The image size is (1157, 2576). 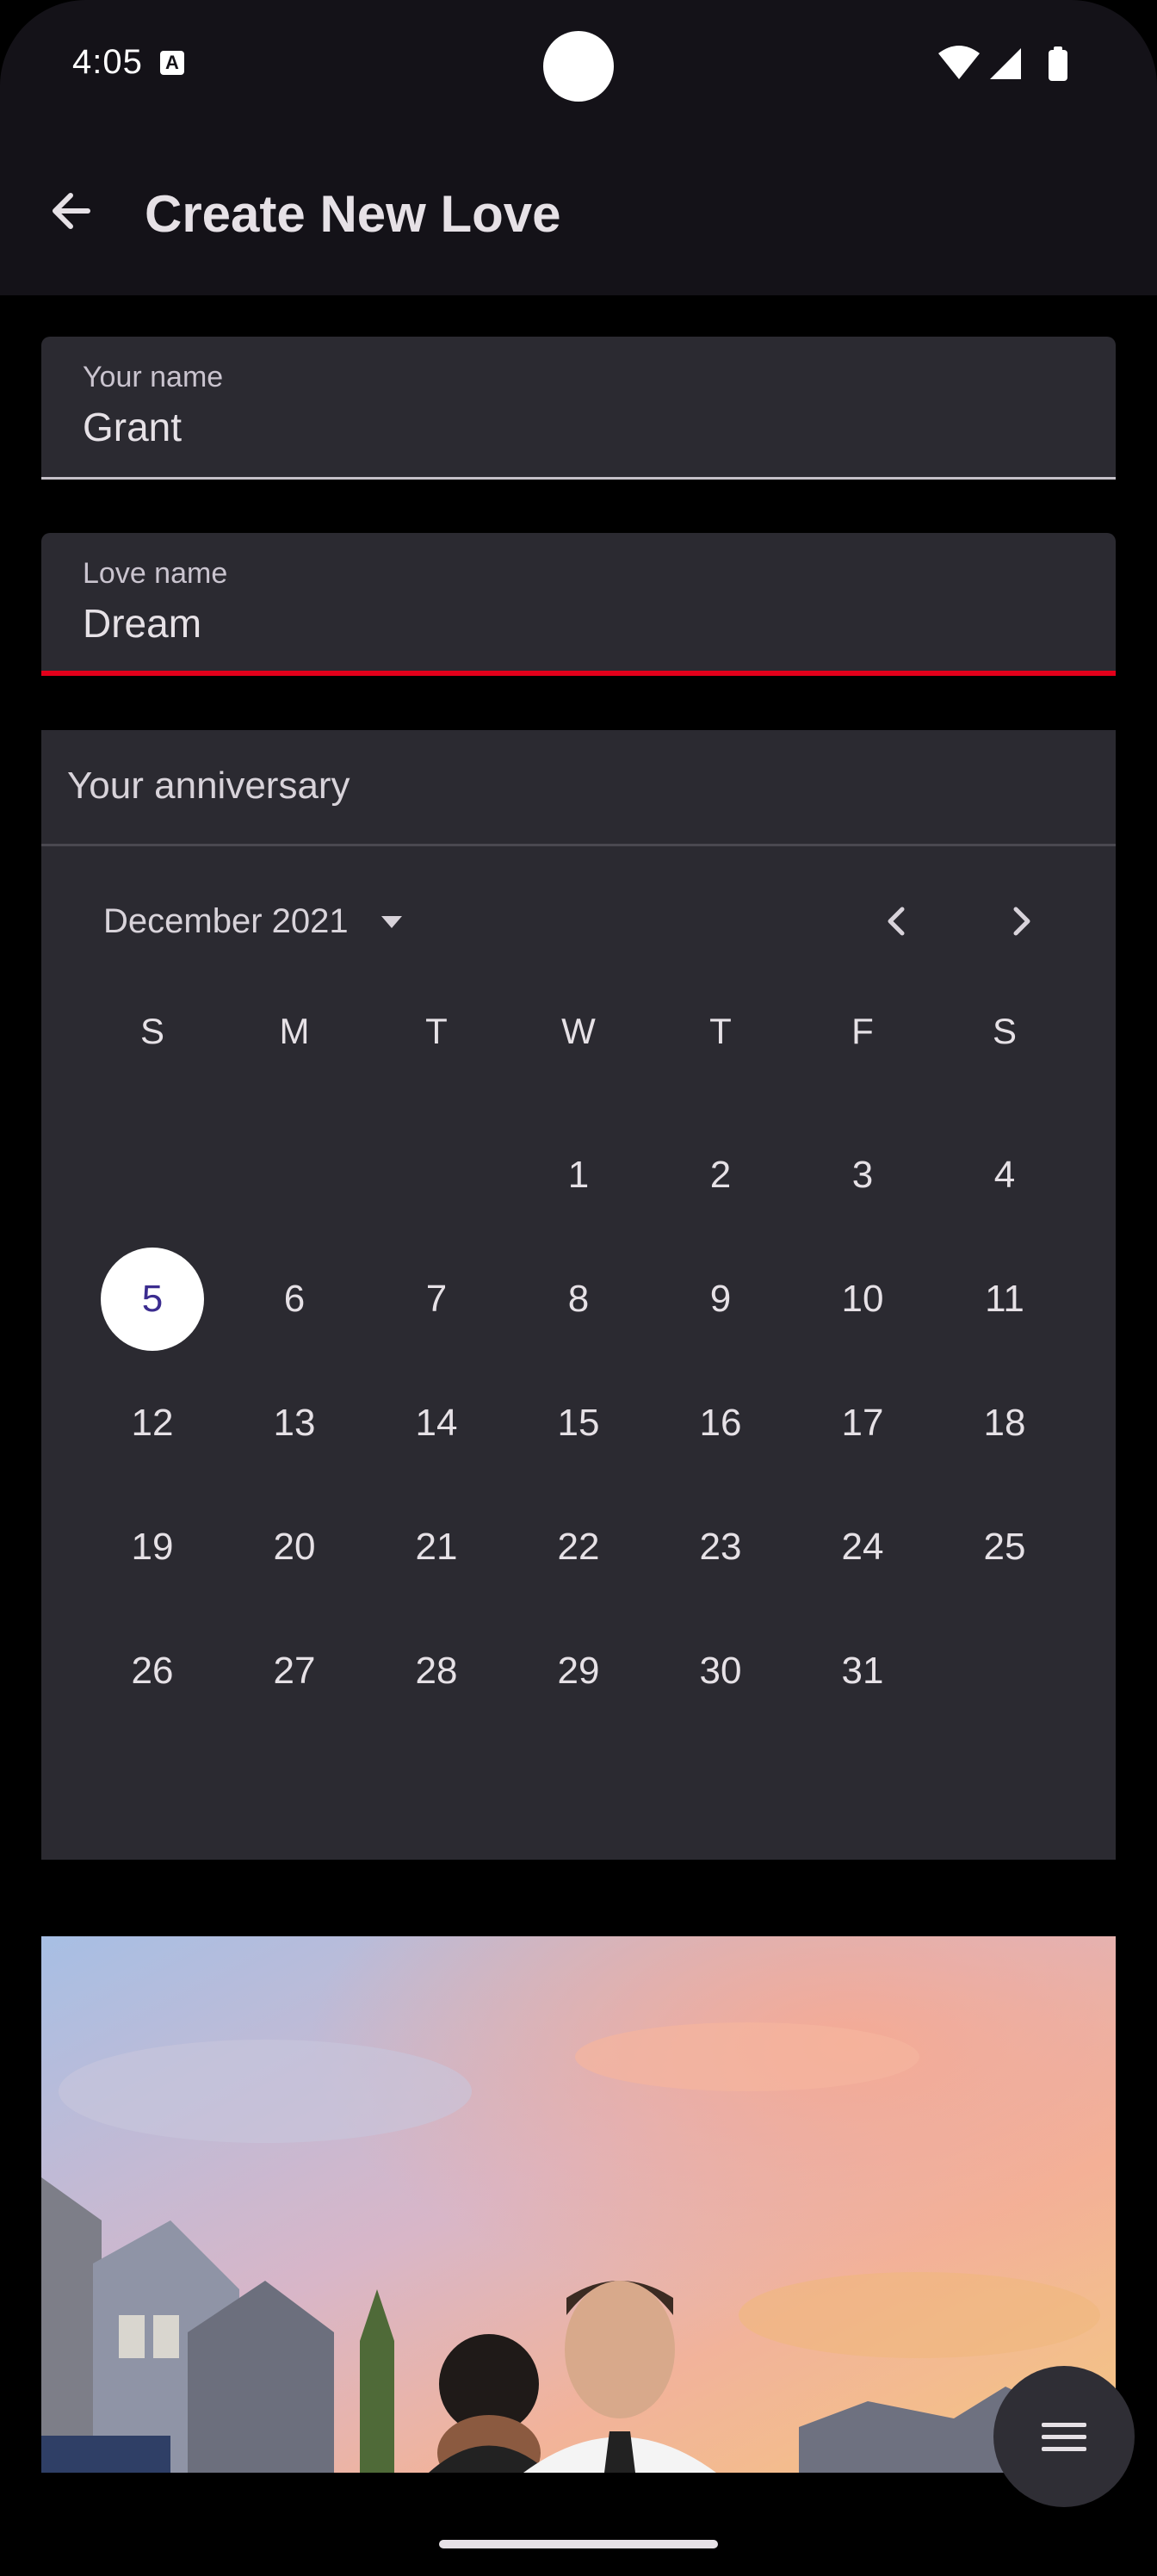 I want to click on calendar-day: 21, so click(x=436, y=1547).